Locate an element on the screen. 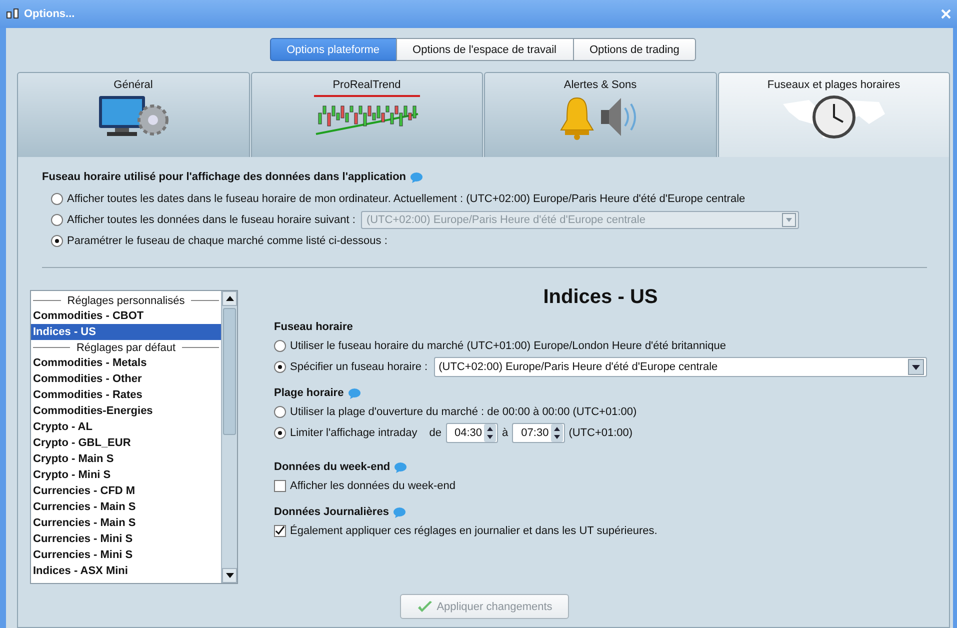 This screenshot has height=628, width=957. radio-label: Spécifier un fuseau horaire : is located at coordinates (359, 366).